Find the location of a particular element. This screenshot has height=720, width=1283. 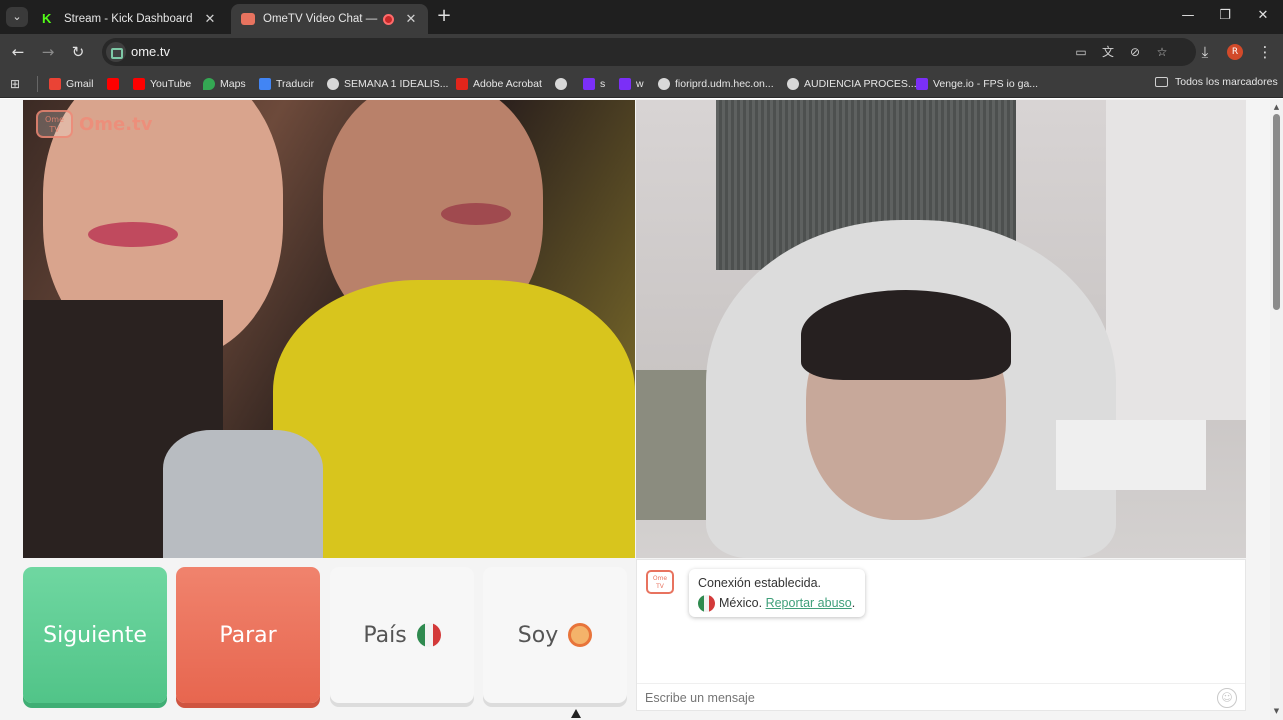

chat-input-row: ☺ is located at coordinates (941, 697).